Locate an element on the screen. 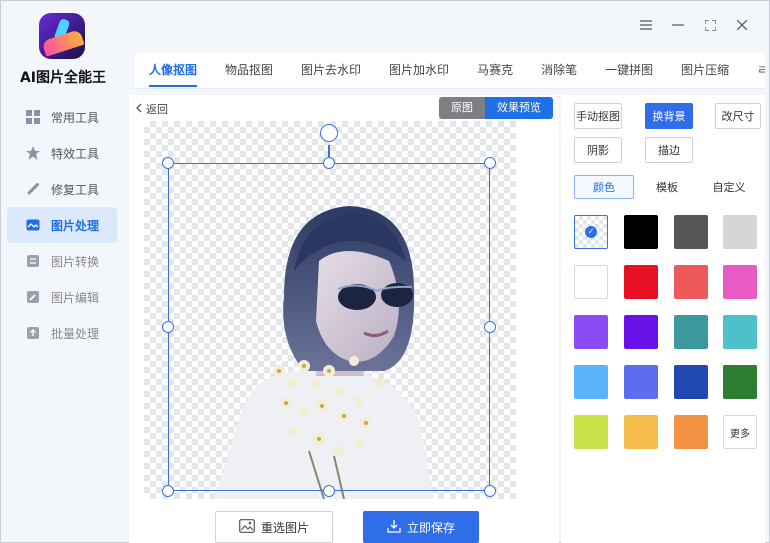 The width and height of the screenshot is (770, 543). sidebar-item-label: 图片转换 is located at coordinates (75, 261).